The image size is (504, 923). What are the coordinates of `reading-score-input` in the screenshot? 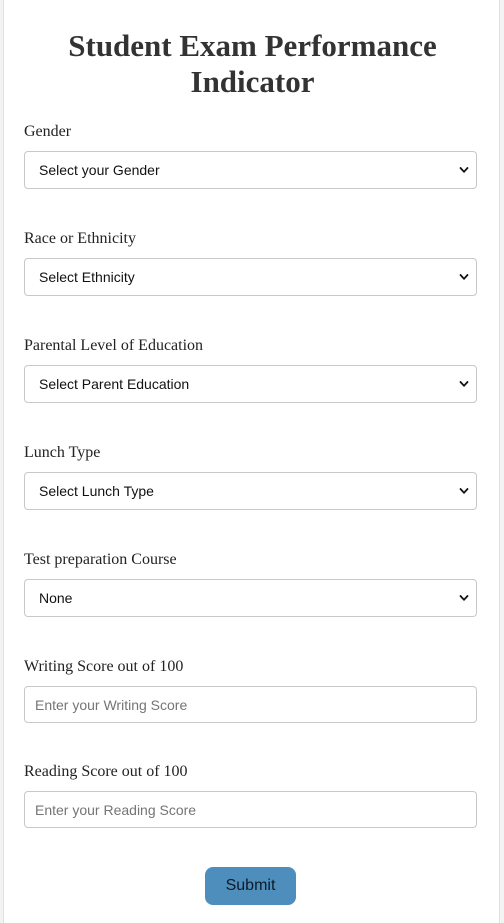 It's located at (250, 809).